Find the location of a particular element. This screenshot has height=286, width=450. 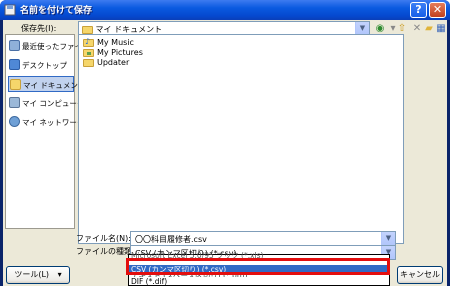

place-item-recent: 最近使ったファイル is located at coordinates (49, 46).